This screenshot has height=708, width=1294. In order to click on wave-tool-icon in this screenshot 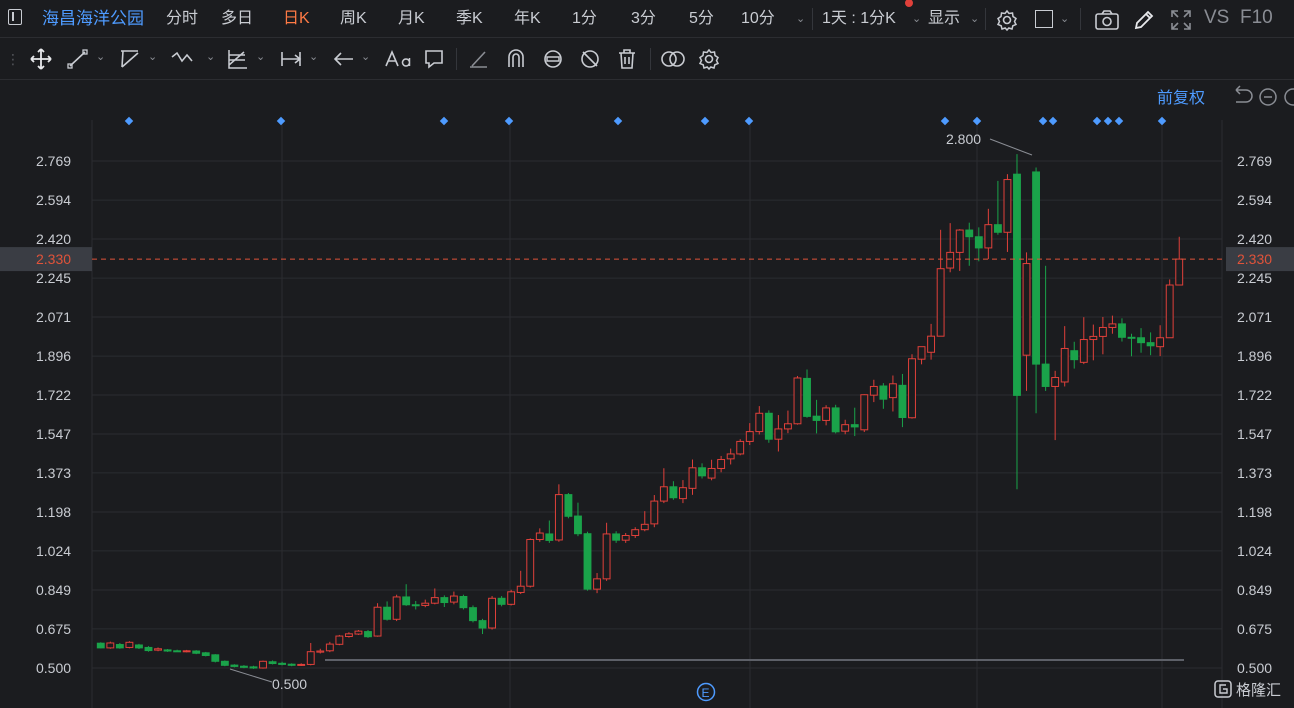, I will do `click(184, 59)`.